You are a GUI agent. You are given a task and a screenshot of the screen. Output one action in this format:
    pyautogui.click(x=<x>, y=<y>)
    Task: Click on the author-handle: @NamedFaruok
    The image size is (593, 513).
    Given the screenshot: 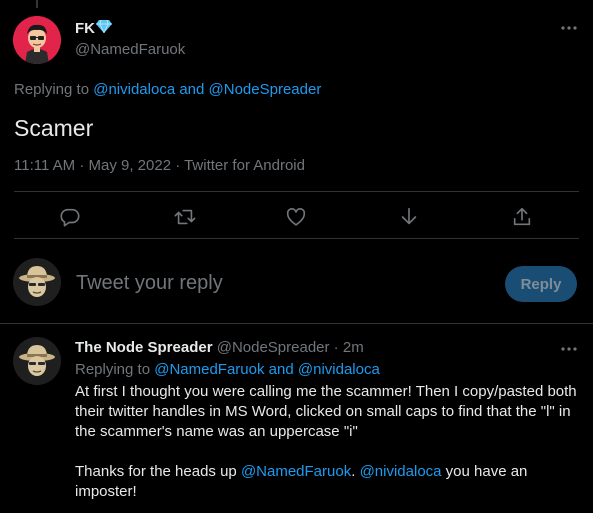 What is the action you would take?
    pyautogui.click(x=130, y=49)
    